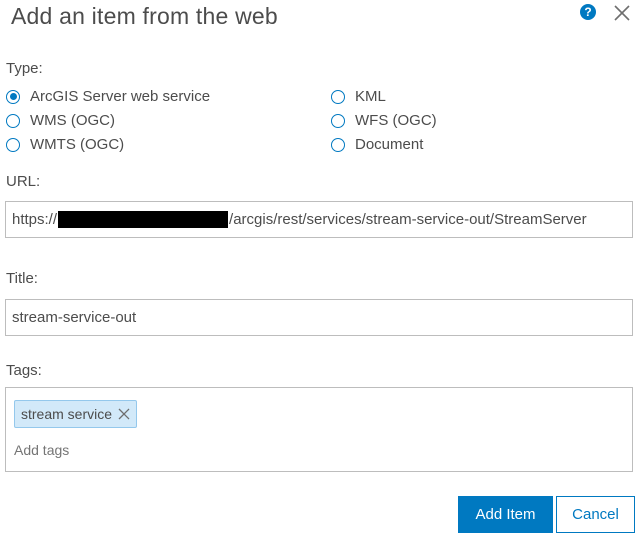 The image size is (638, 536). Describe the element at coordinates (77, 144) in the screenshot. I see `radio-label: WMTS (OGC)` at that location.